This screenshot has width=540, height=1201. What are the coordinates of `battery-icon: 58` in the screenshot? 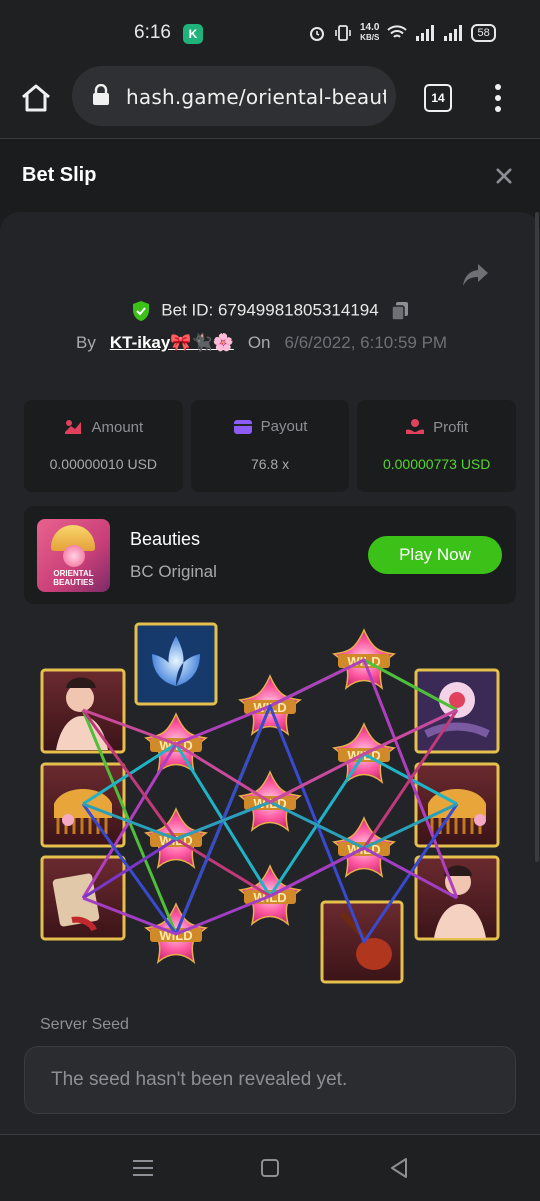 It's located at (483, 33).